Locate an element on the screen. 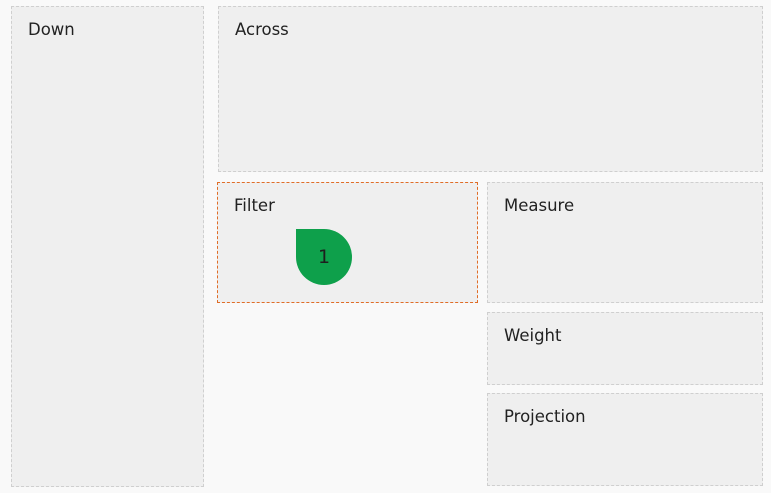  drop-zone-weight: Weight is located at coordinates (625, 348).